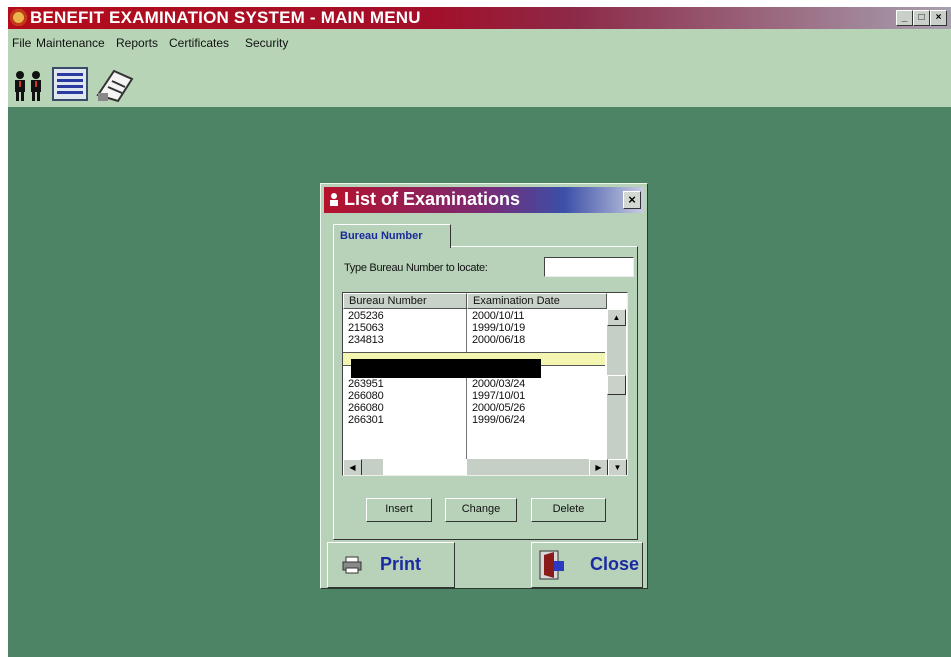  I want to click on menu-file: File, so click(21, 43).